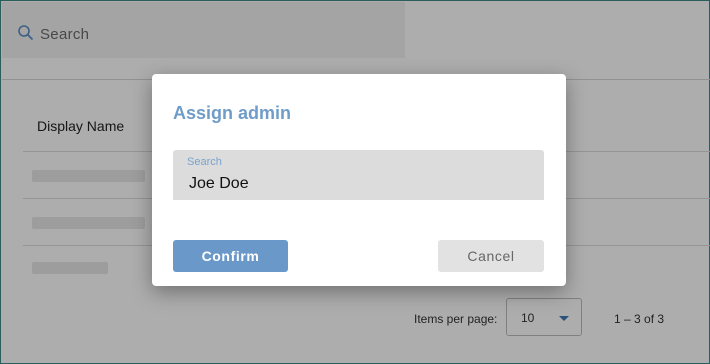  I want to click on confirm-button: Confirm, so click(230, 256).